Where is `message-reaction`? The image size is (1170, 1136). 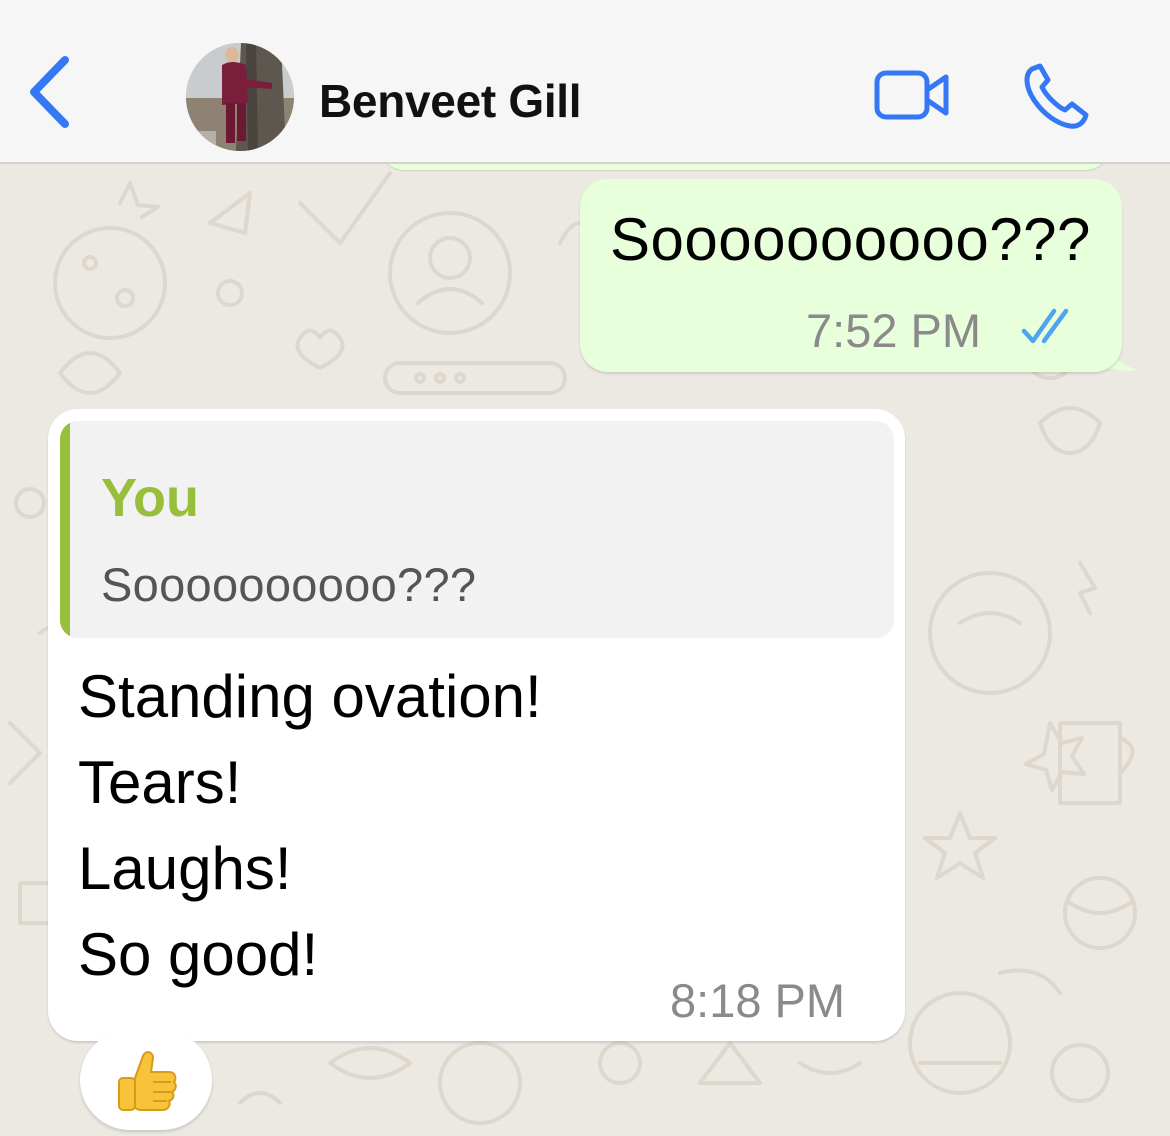 message-reaction is located at coordinates (146, 1080).